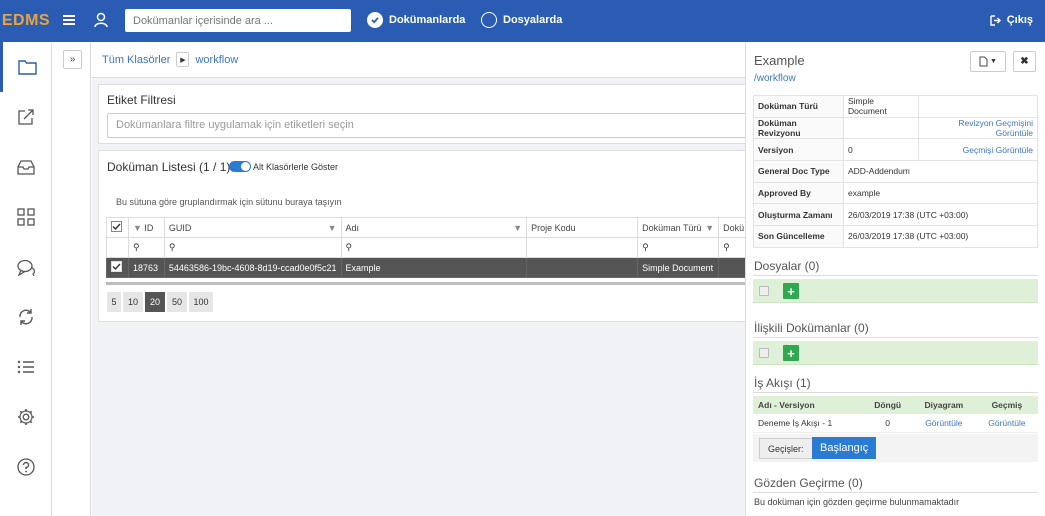 The height and width of the screenshot is (516, 1045). Describe the element at coordinates (779, 60) in the screenshot. I see `detail-title: Example` at that location.